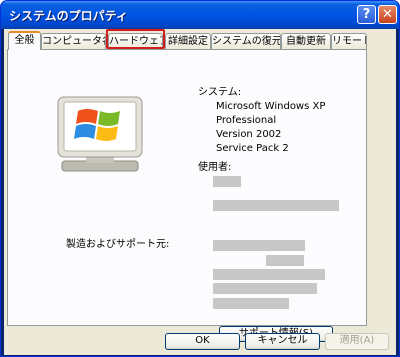 The image size is (400, 357). Describe the element at coordinates (249, 134) in the screenshot. I see `os-version: Version 2002` at that location.